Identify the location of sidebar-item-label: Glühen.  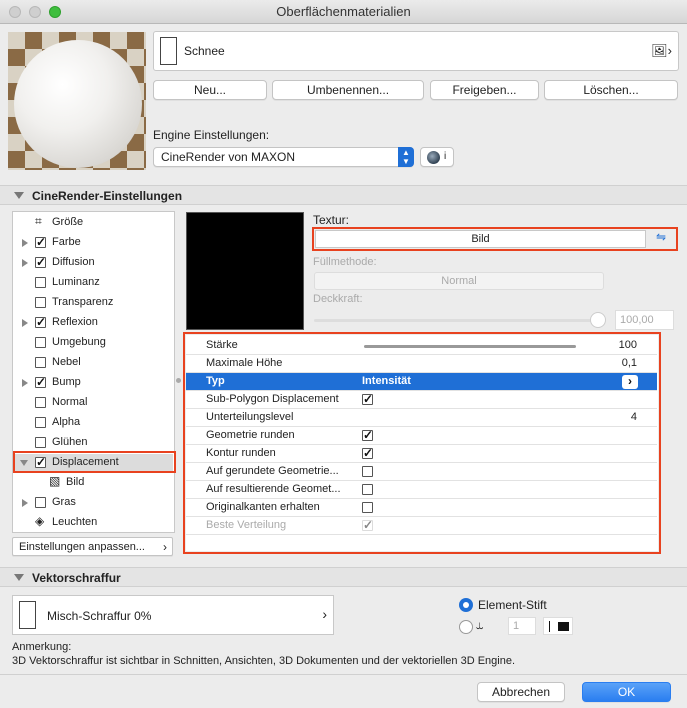
(70, 442).